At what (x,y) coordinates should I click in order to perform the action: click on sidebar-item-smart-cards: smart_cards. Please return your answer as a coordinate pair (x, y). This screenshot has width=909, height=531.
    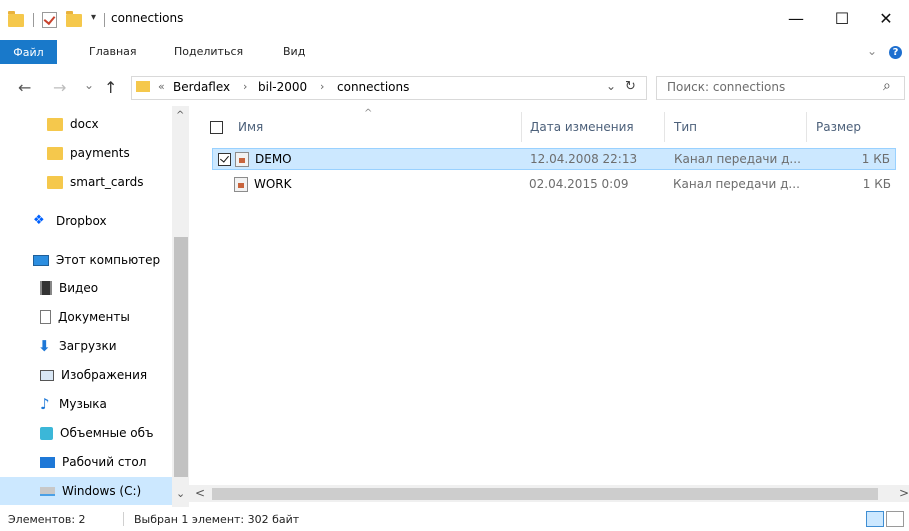
    Looking at the image, I should click on (85, 182).